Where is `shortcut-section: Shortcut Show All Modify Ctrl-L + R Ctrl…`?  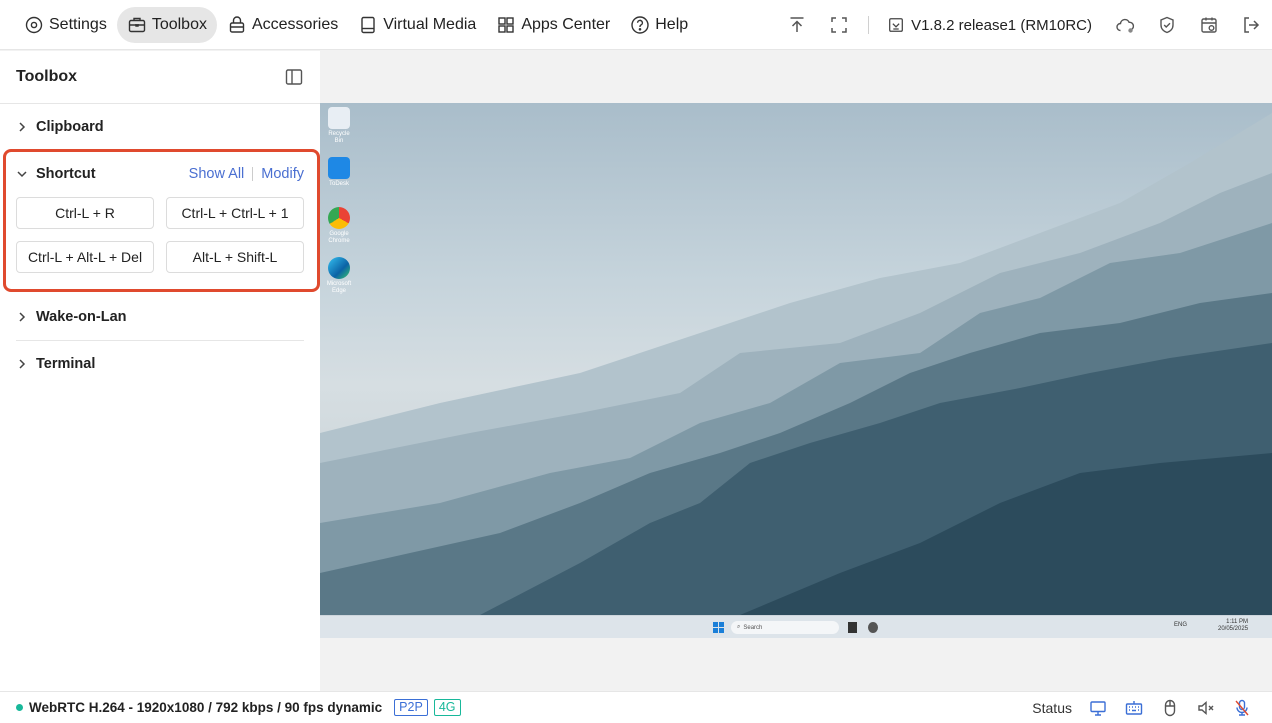 shortcut-section: Shortcut Show All Modify Ctrl-L + R Ctrl… is located at coordinates (160, 212).